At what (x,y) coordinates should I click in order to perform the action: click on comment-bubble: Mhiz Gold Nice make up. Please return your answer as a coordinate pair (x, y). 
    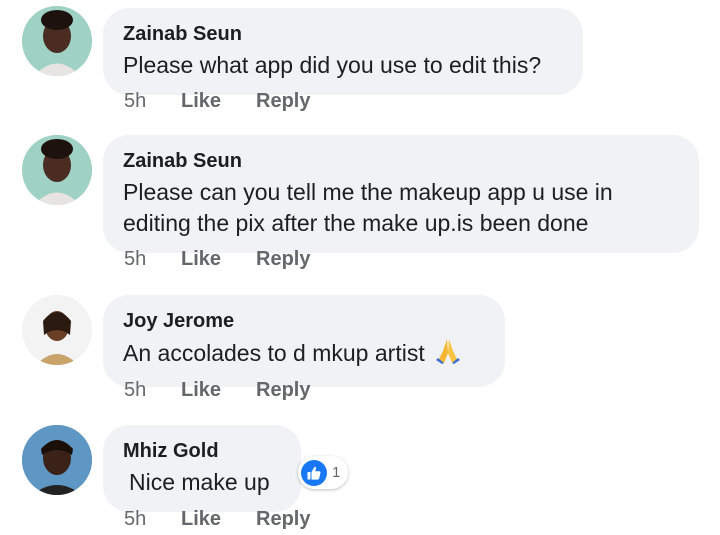
    Looking at the image, I should click on (202, 468).